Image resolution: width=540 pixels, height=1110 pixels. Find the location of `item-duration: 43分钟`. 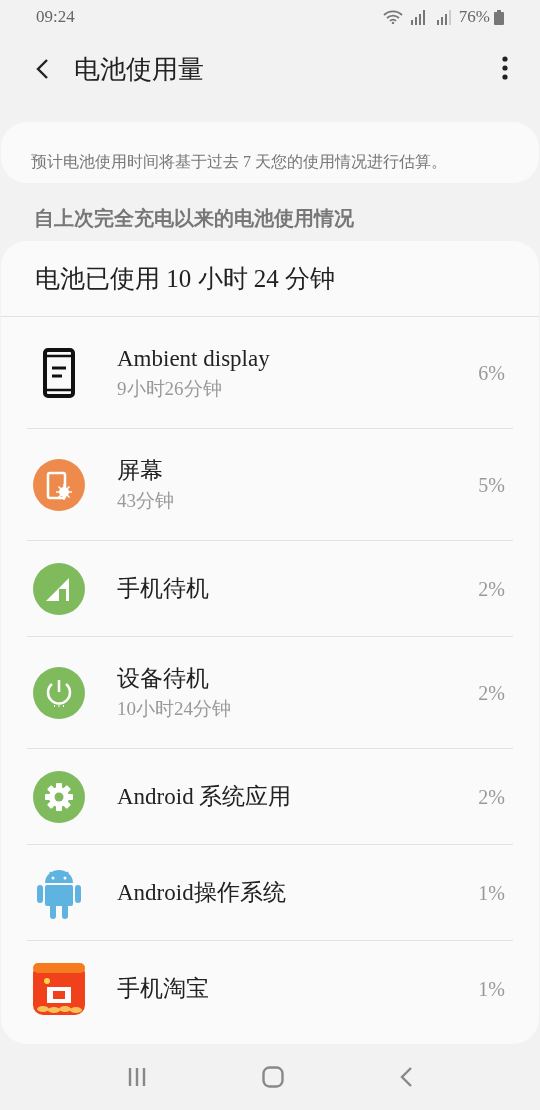

item-duration: 43分钟 is located at coordinates (146, 500).